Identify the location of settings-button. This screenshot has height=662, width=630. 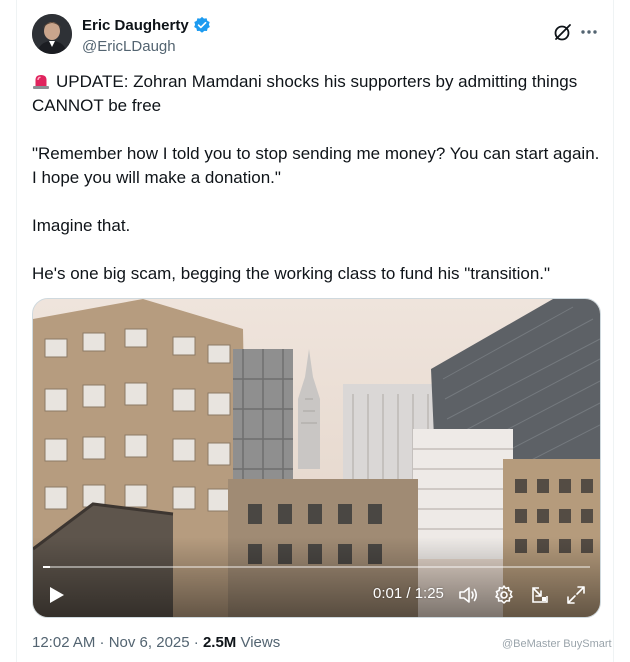
(504, 595).